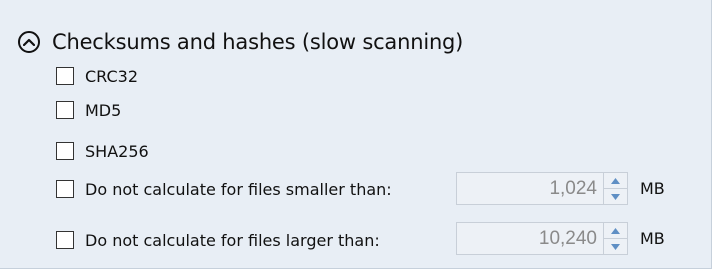 The width and height of the screenshot is (715, 271). Describe the element at coordinates (65, 240) in the screenshot. I see `max-size-checkbox` at that location.